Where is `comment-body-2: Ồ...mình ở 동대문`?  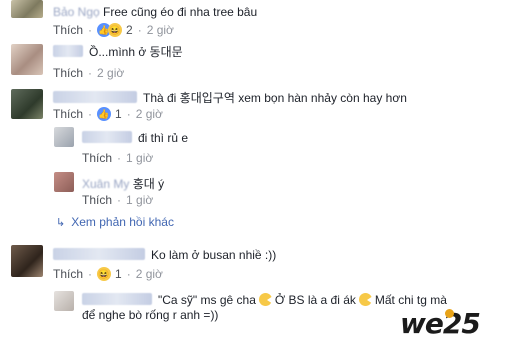 comment-body-2: Ồ...mình ở 동대문 is located at coordinates (136, 52).